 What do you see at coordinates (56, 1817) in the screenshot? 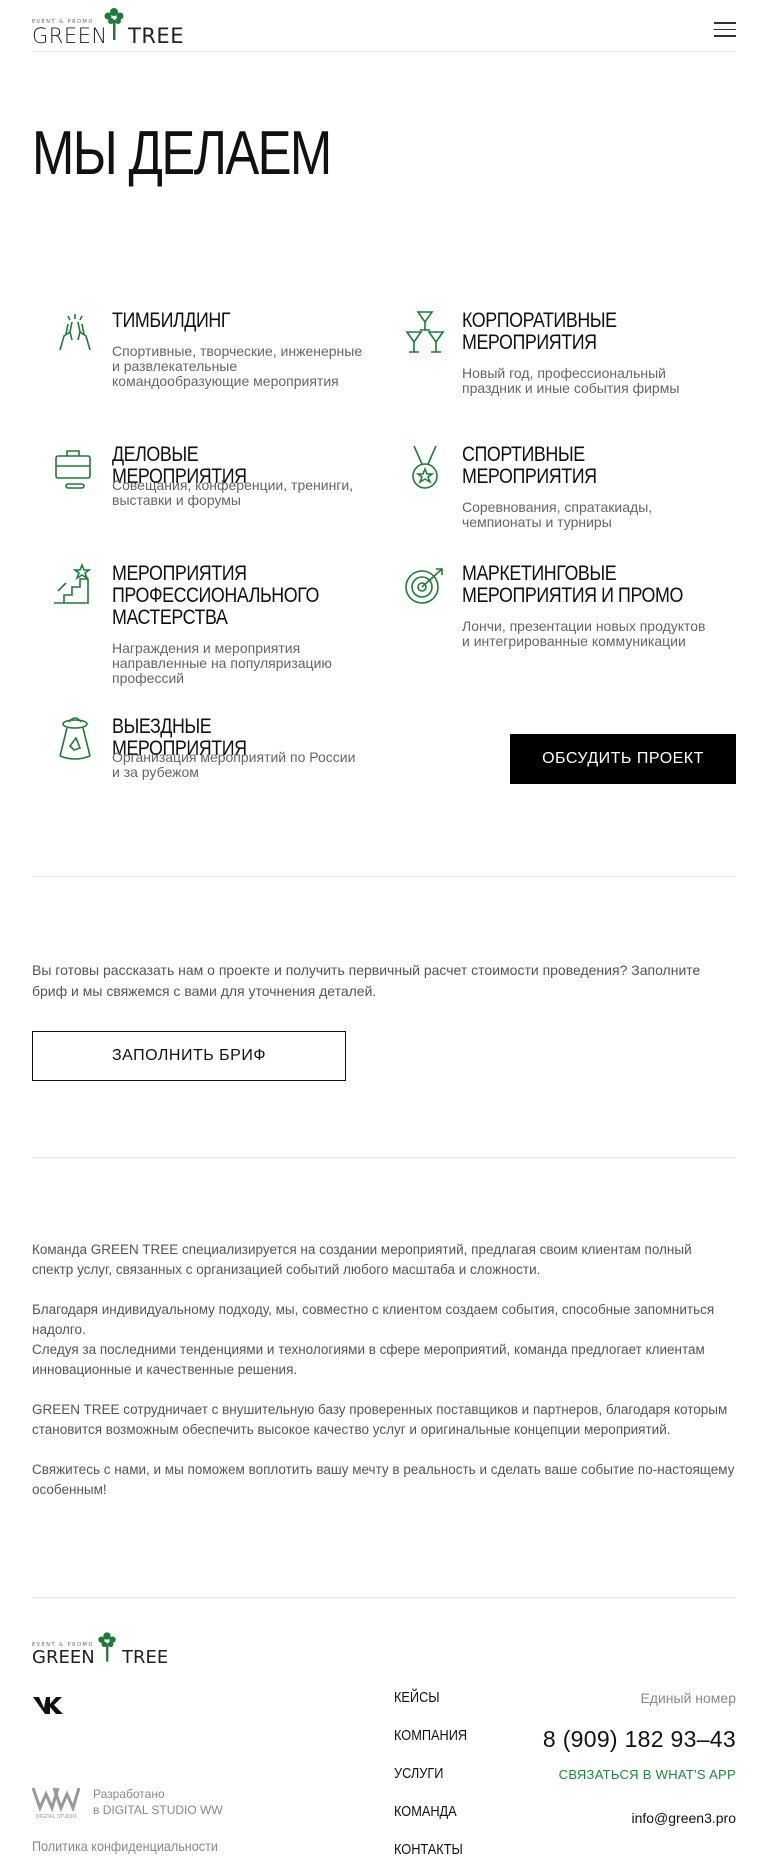
I see `ww-logo-text: DIGITAL STUDIO` at bounding box center [56, 1817].